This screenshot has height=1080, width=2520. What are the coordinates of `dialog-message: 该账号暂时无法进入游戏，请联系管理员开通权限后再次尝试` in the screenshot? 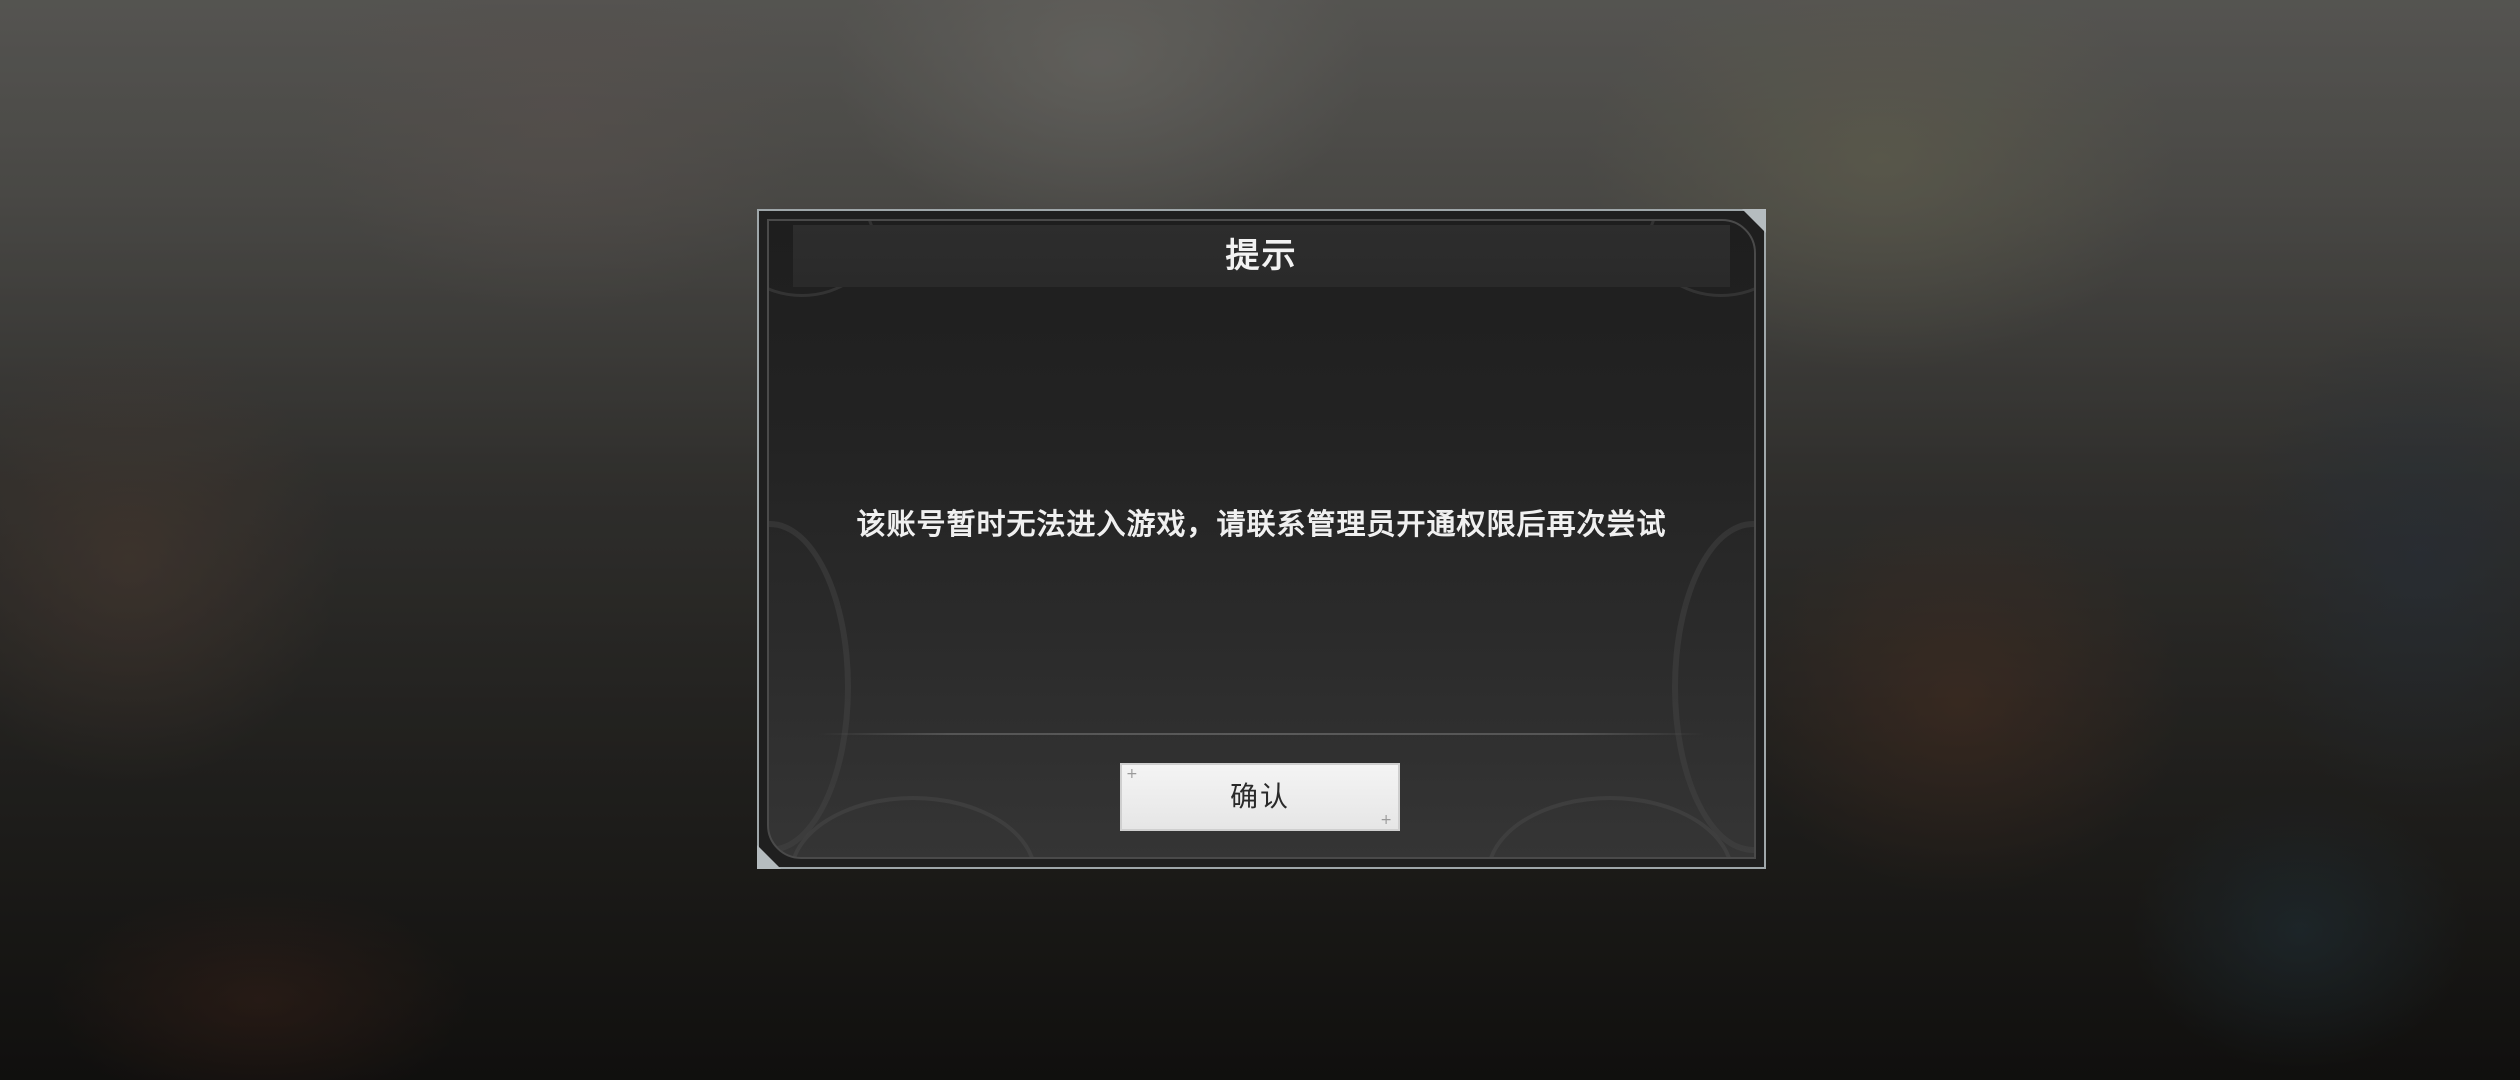 It's located at (1261, 524).